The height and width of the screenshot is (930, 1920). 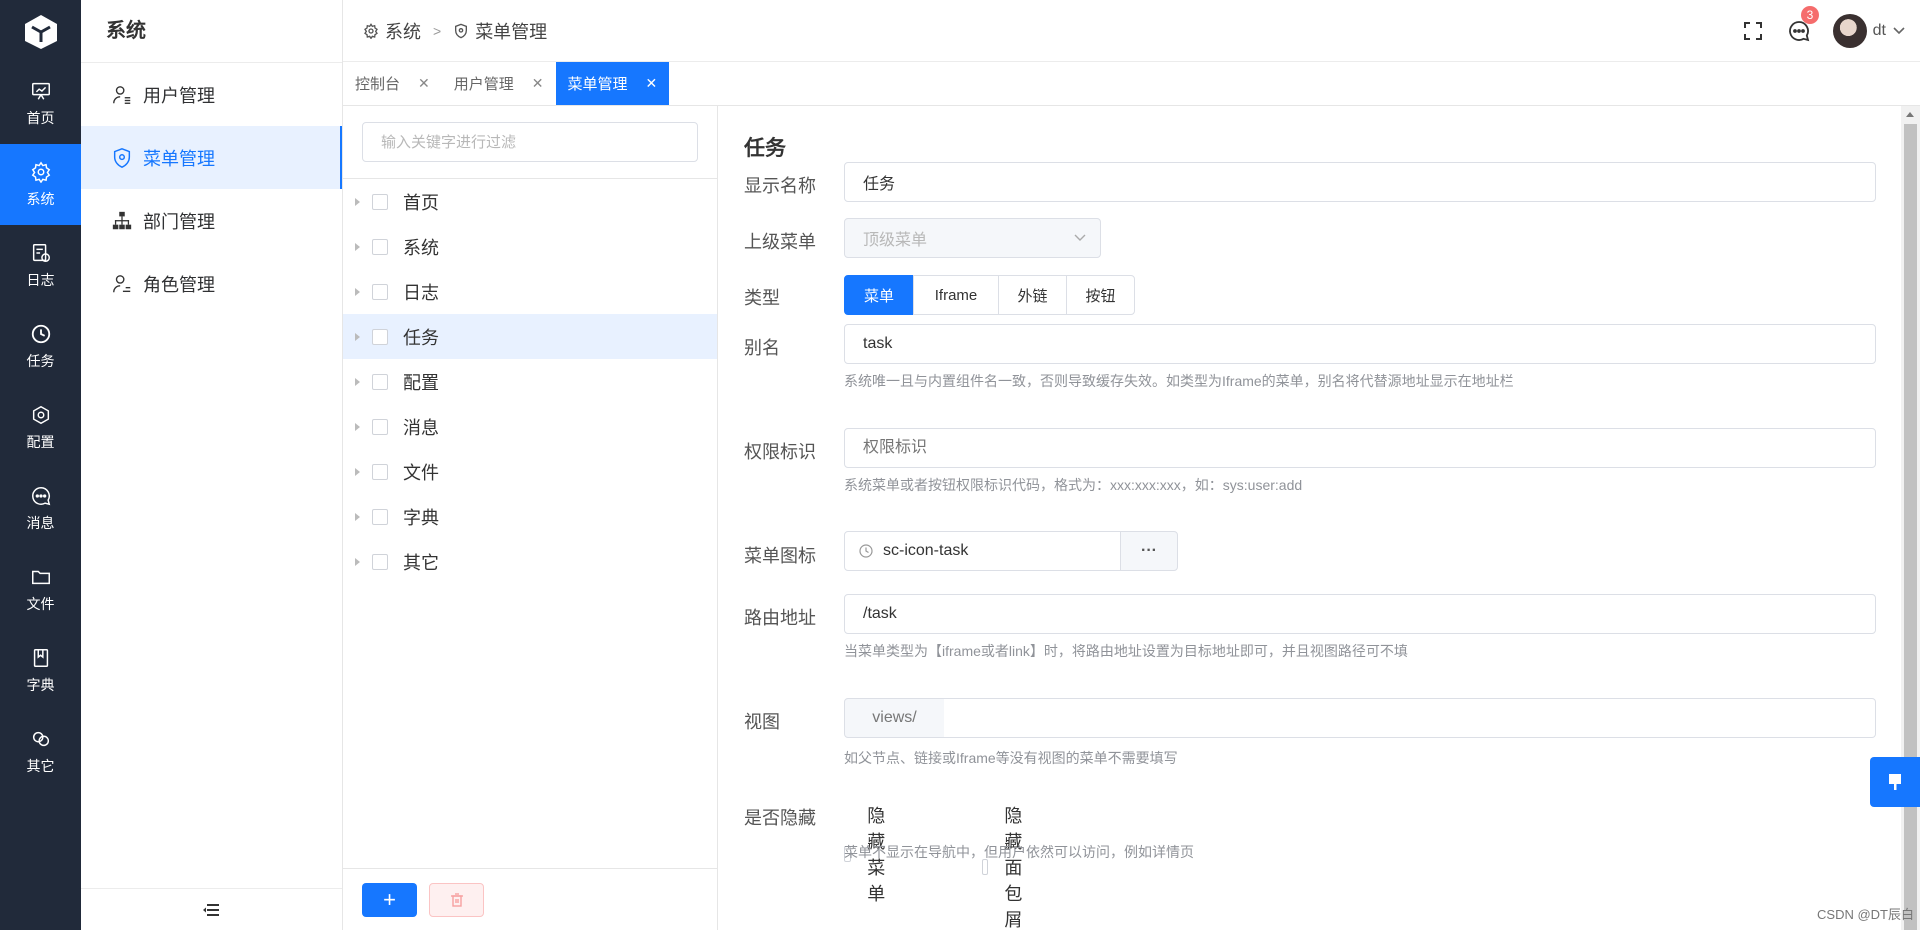 I want to click on view-prefix: views/, so click(x=894, y=718).